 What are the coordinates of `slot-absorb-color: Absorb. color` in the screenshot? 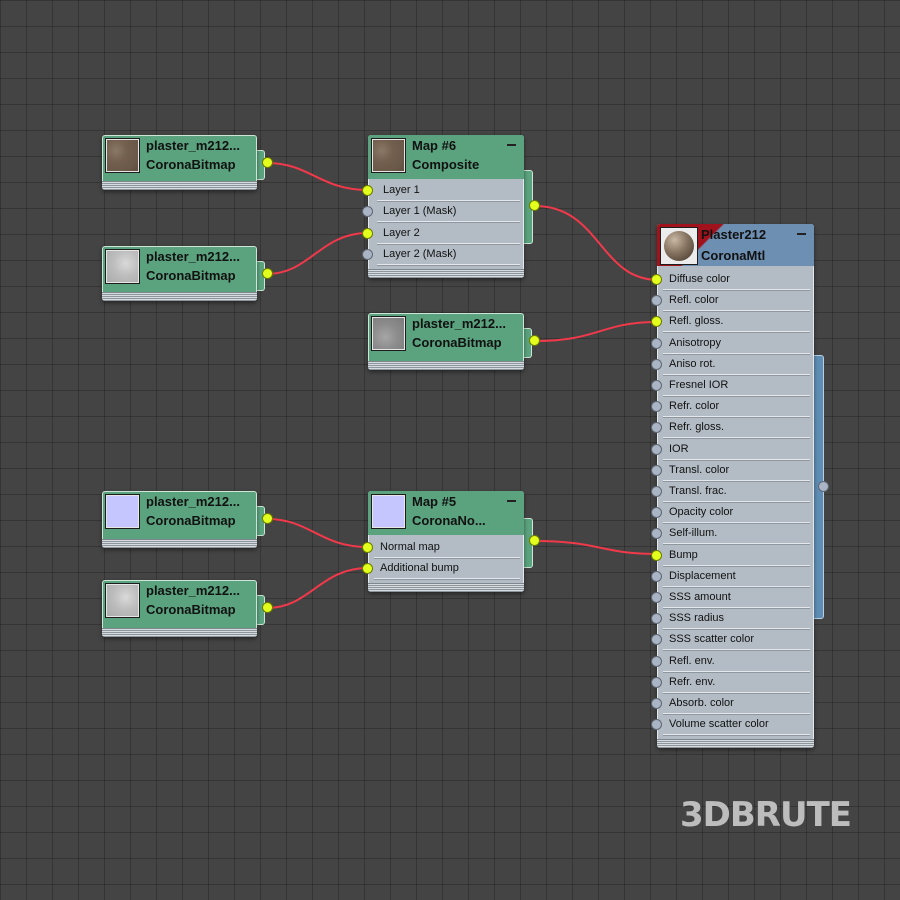 It's located at (736, 703).